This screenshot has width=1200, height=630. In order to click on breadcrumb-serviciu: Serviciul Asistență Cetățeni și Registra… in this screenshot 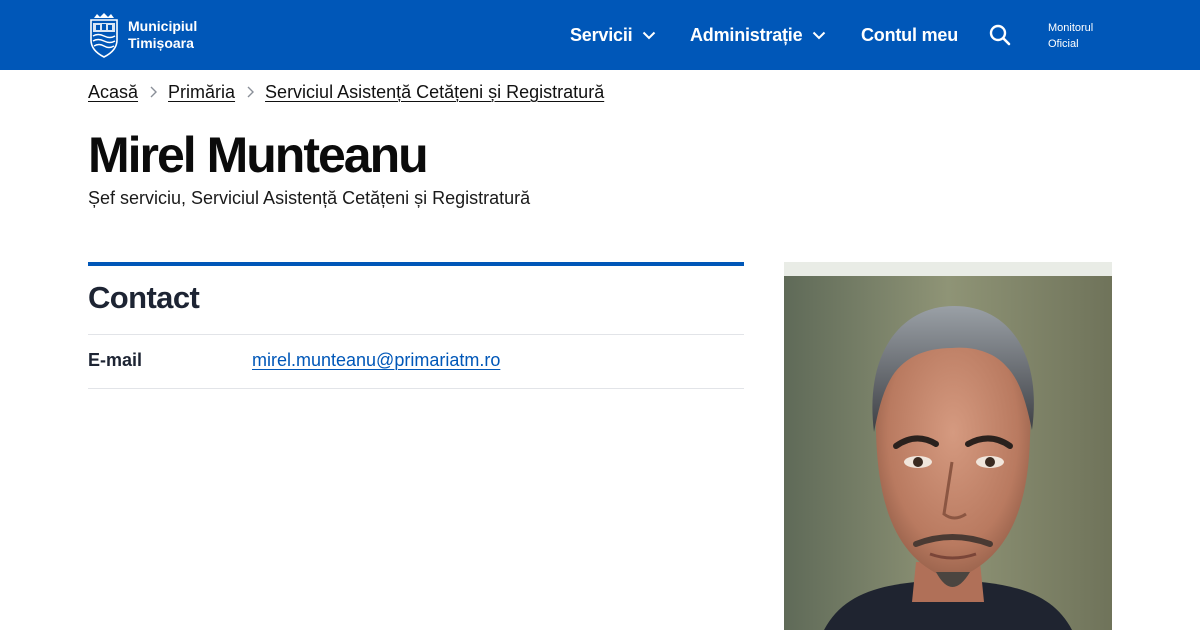, I will do `click(434, 92)`.